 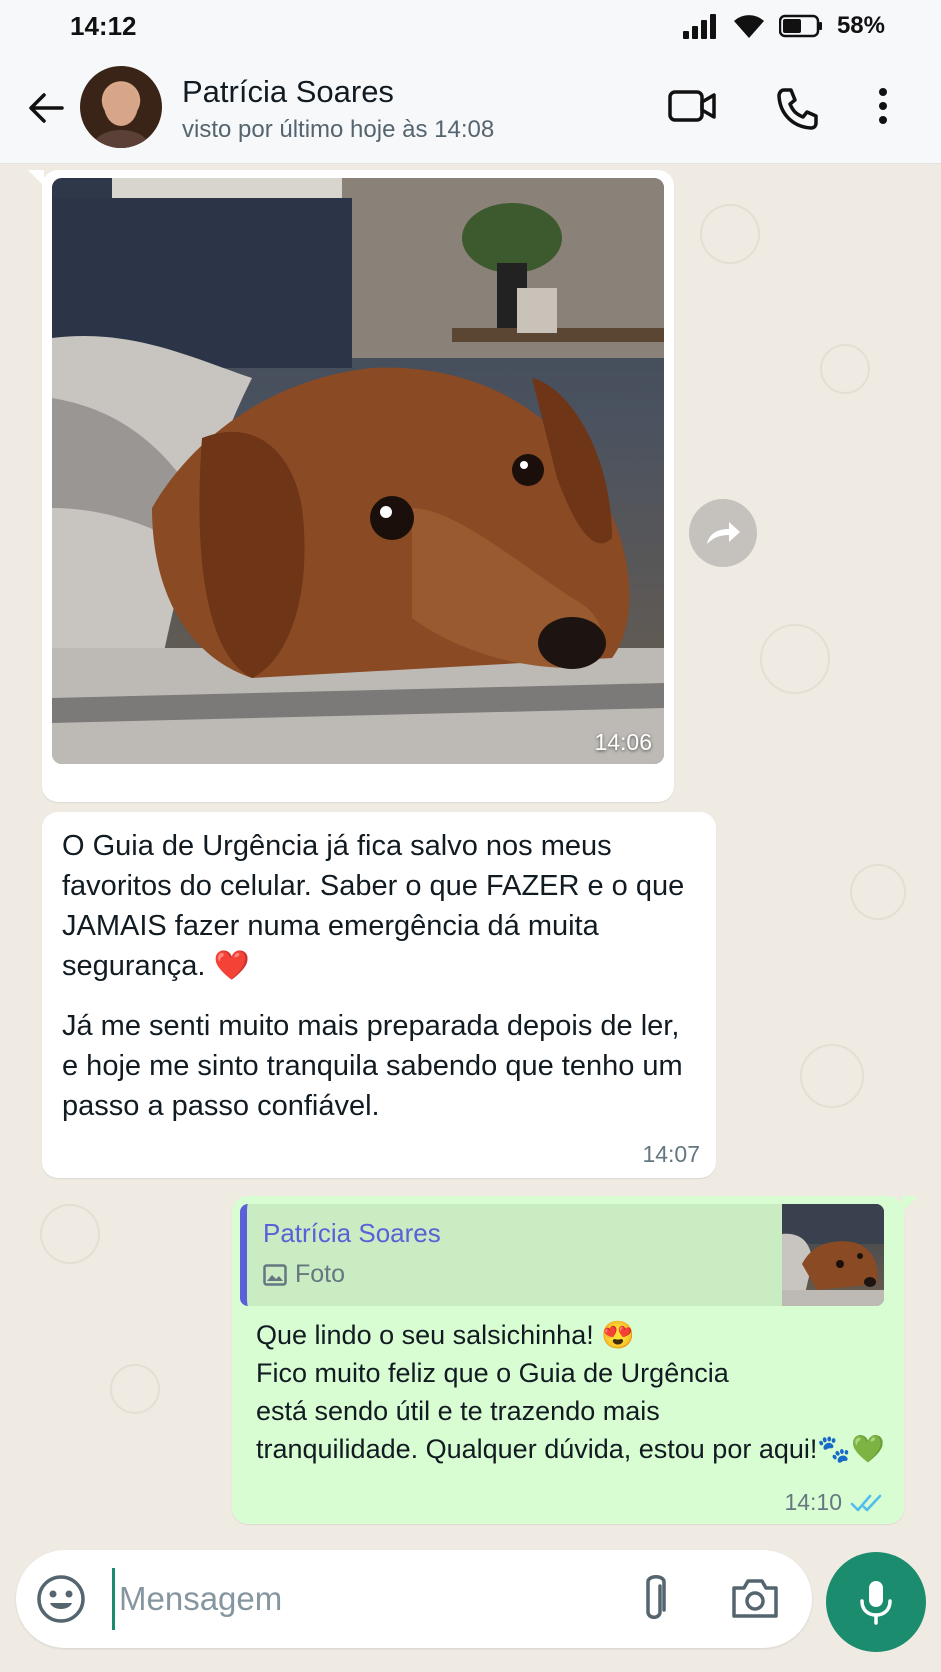 I want to click on voice-message-button, so click(x=876, y=1602).